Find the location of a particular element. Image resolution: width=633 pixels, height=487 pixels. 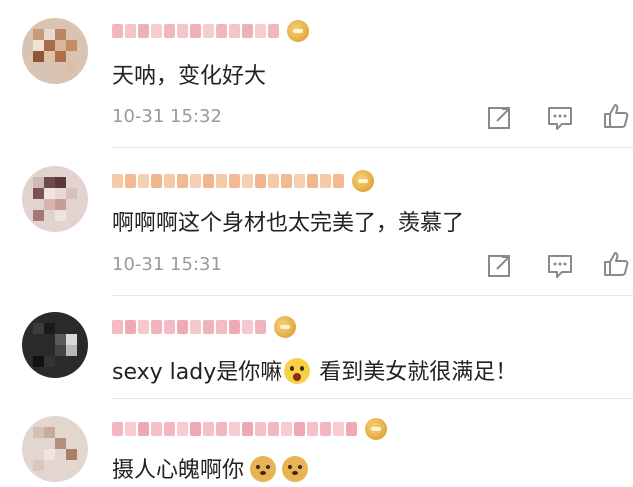

comment-text-part: 看到美女就很满足！ is located at coordinates (415, 372).